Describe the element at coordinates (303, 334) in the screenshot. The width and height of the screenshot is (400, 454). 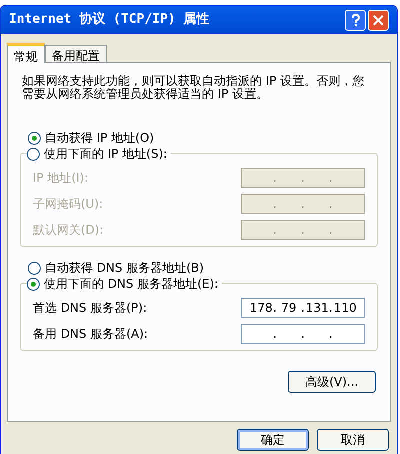
I see `ip-address-field: . . .` at that location.